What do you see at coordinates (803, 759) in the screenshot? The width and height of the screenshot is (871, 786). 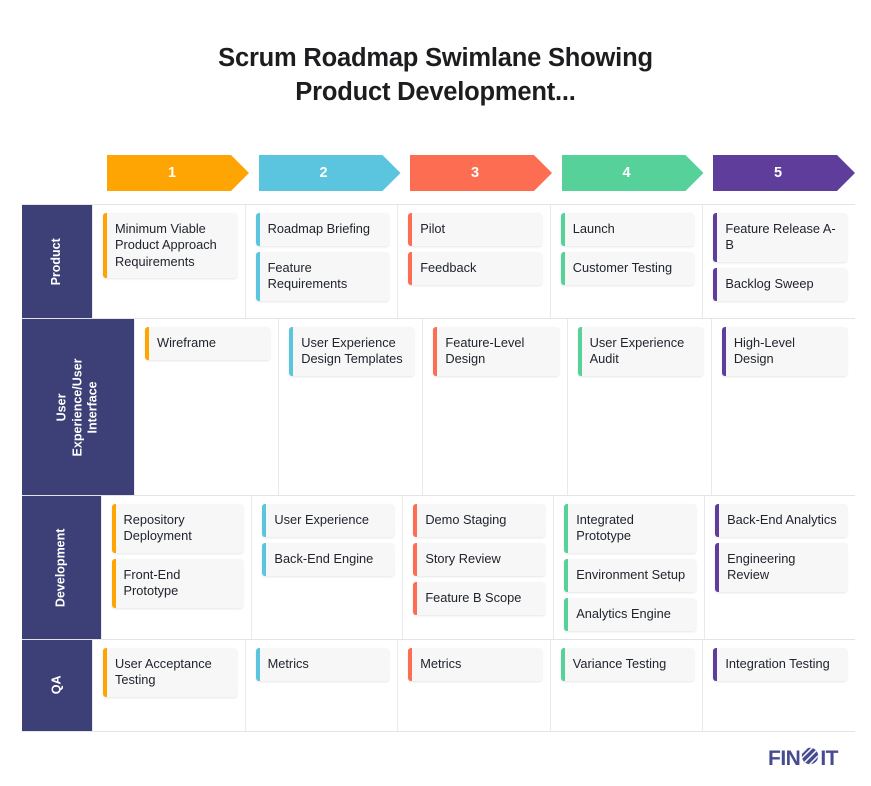 I see `finoit-logo: FIN IT` at bounding box center [803, 759].